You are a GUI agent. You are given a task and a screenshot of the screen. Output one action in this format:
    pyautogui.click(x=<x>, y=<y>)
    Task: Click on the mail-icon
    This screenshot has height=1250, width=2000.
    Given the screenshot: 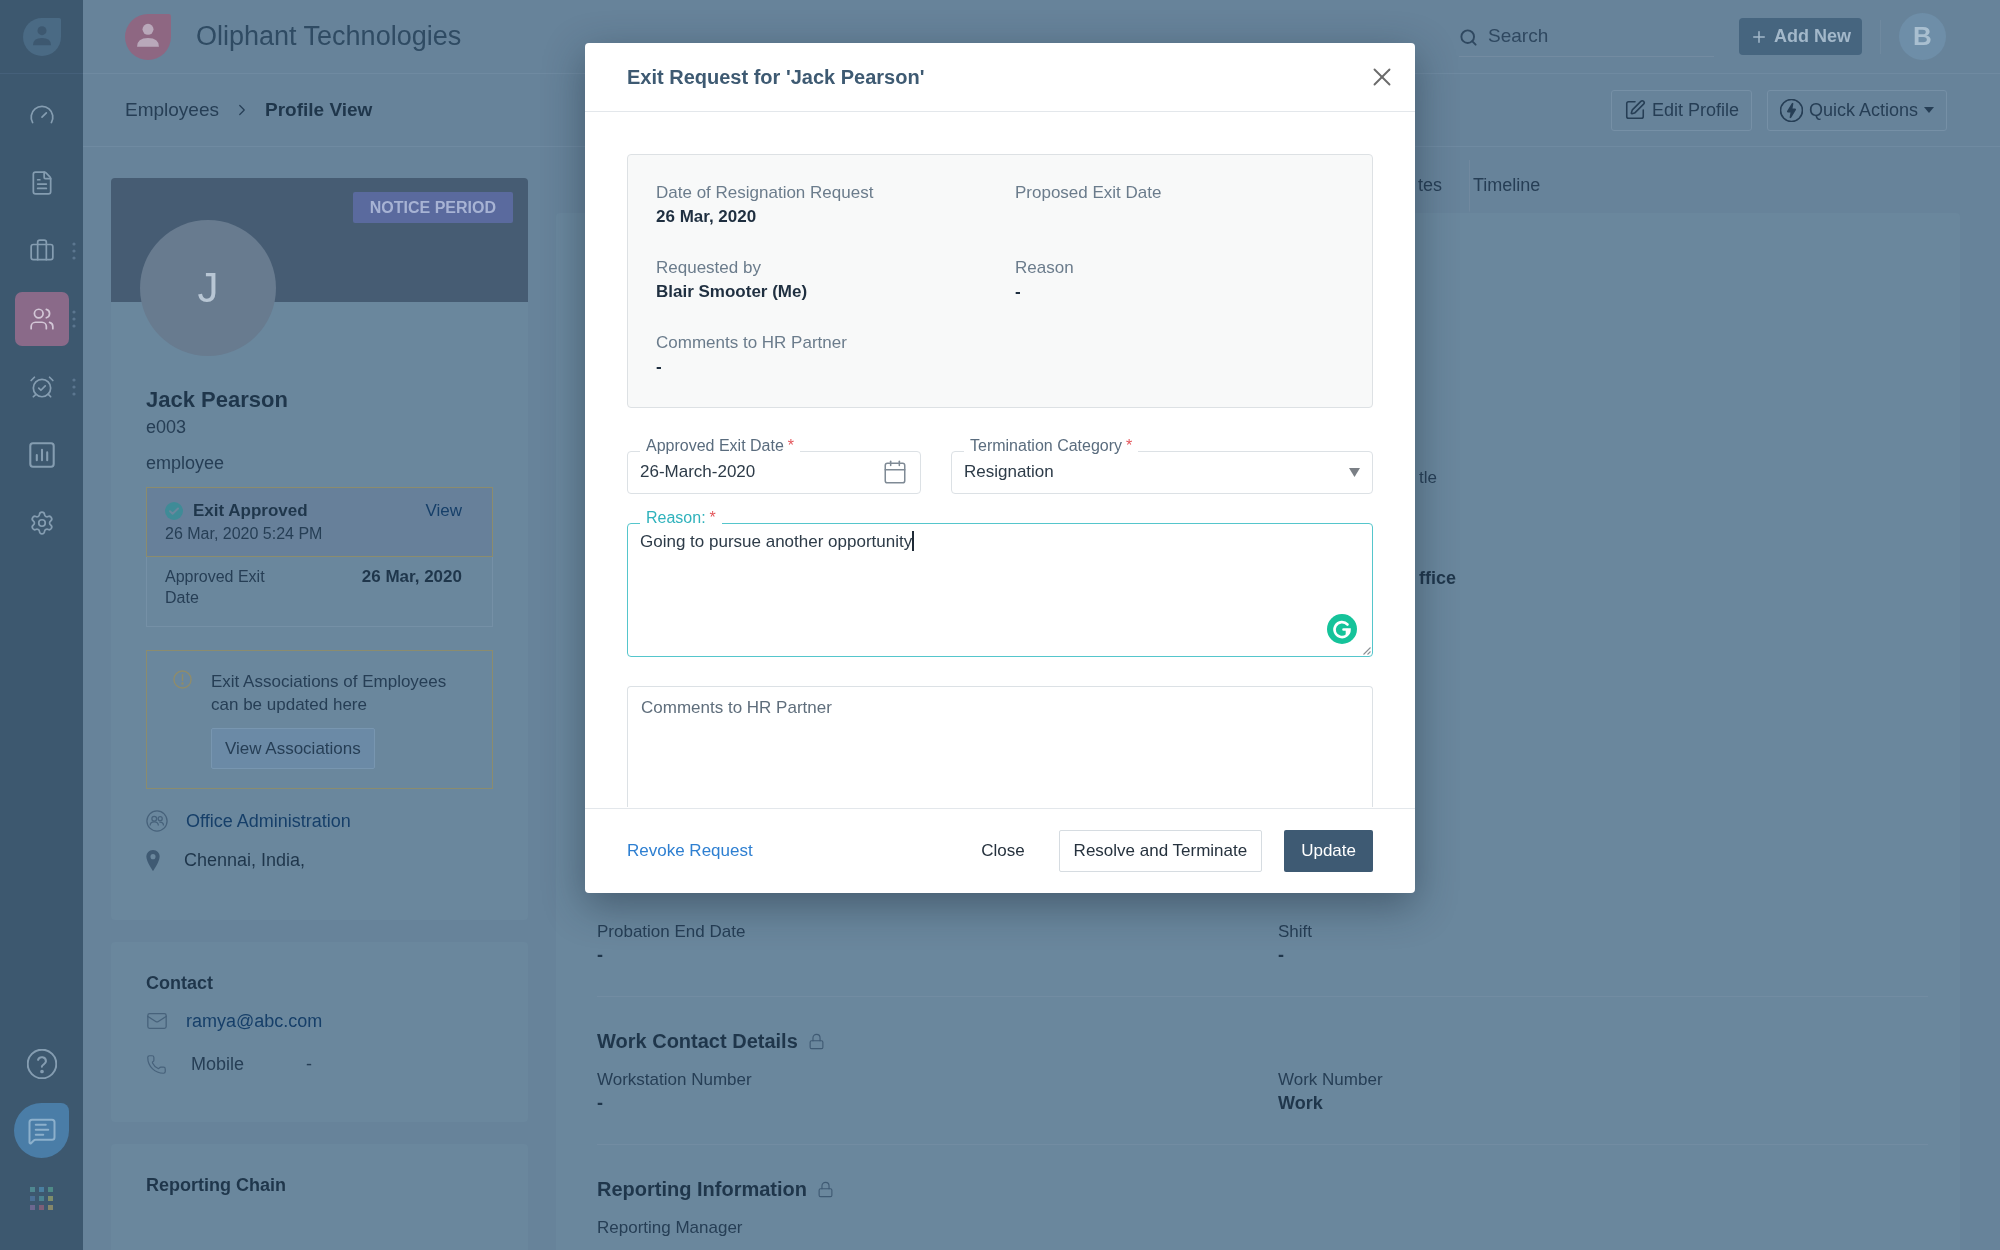 What is the action you would take?
    pyautogui.click(x=157, y=1021)
    